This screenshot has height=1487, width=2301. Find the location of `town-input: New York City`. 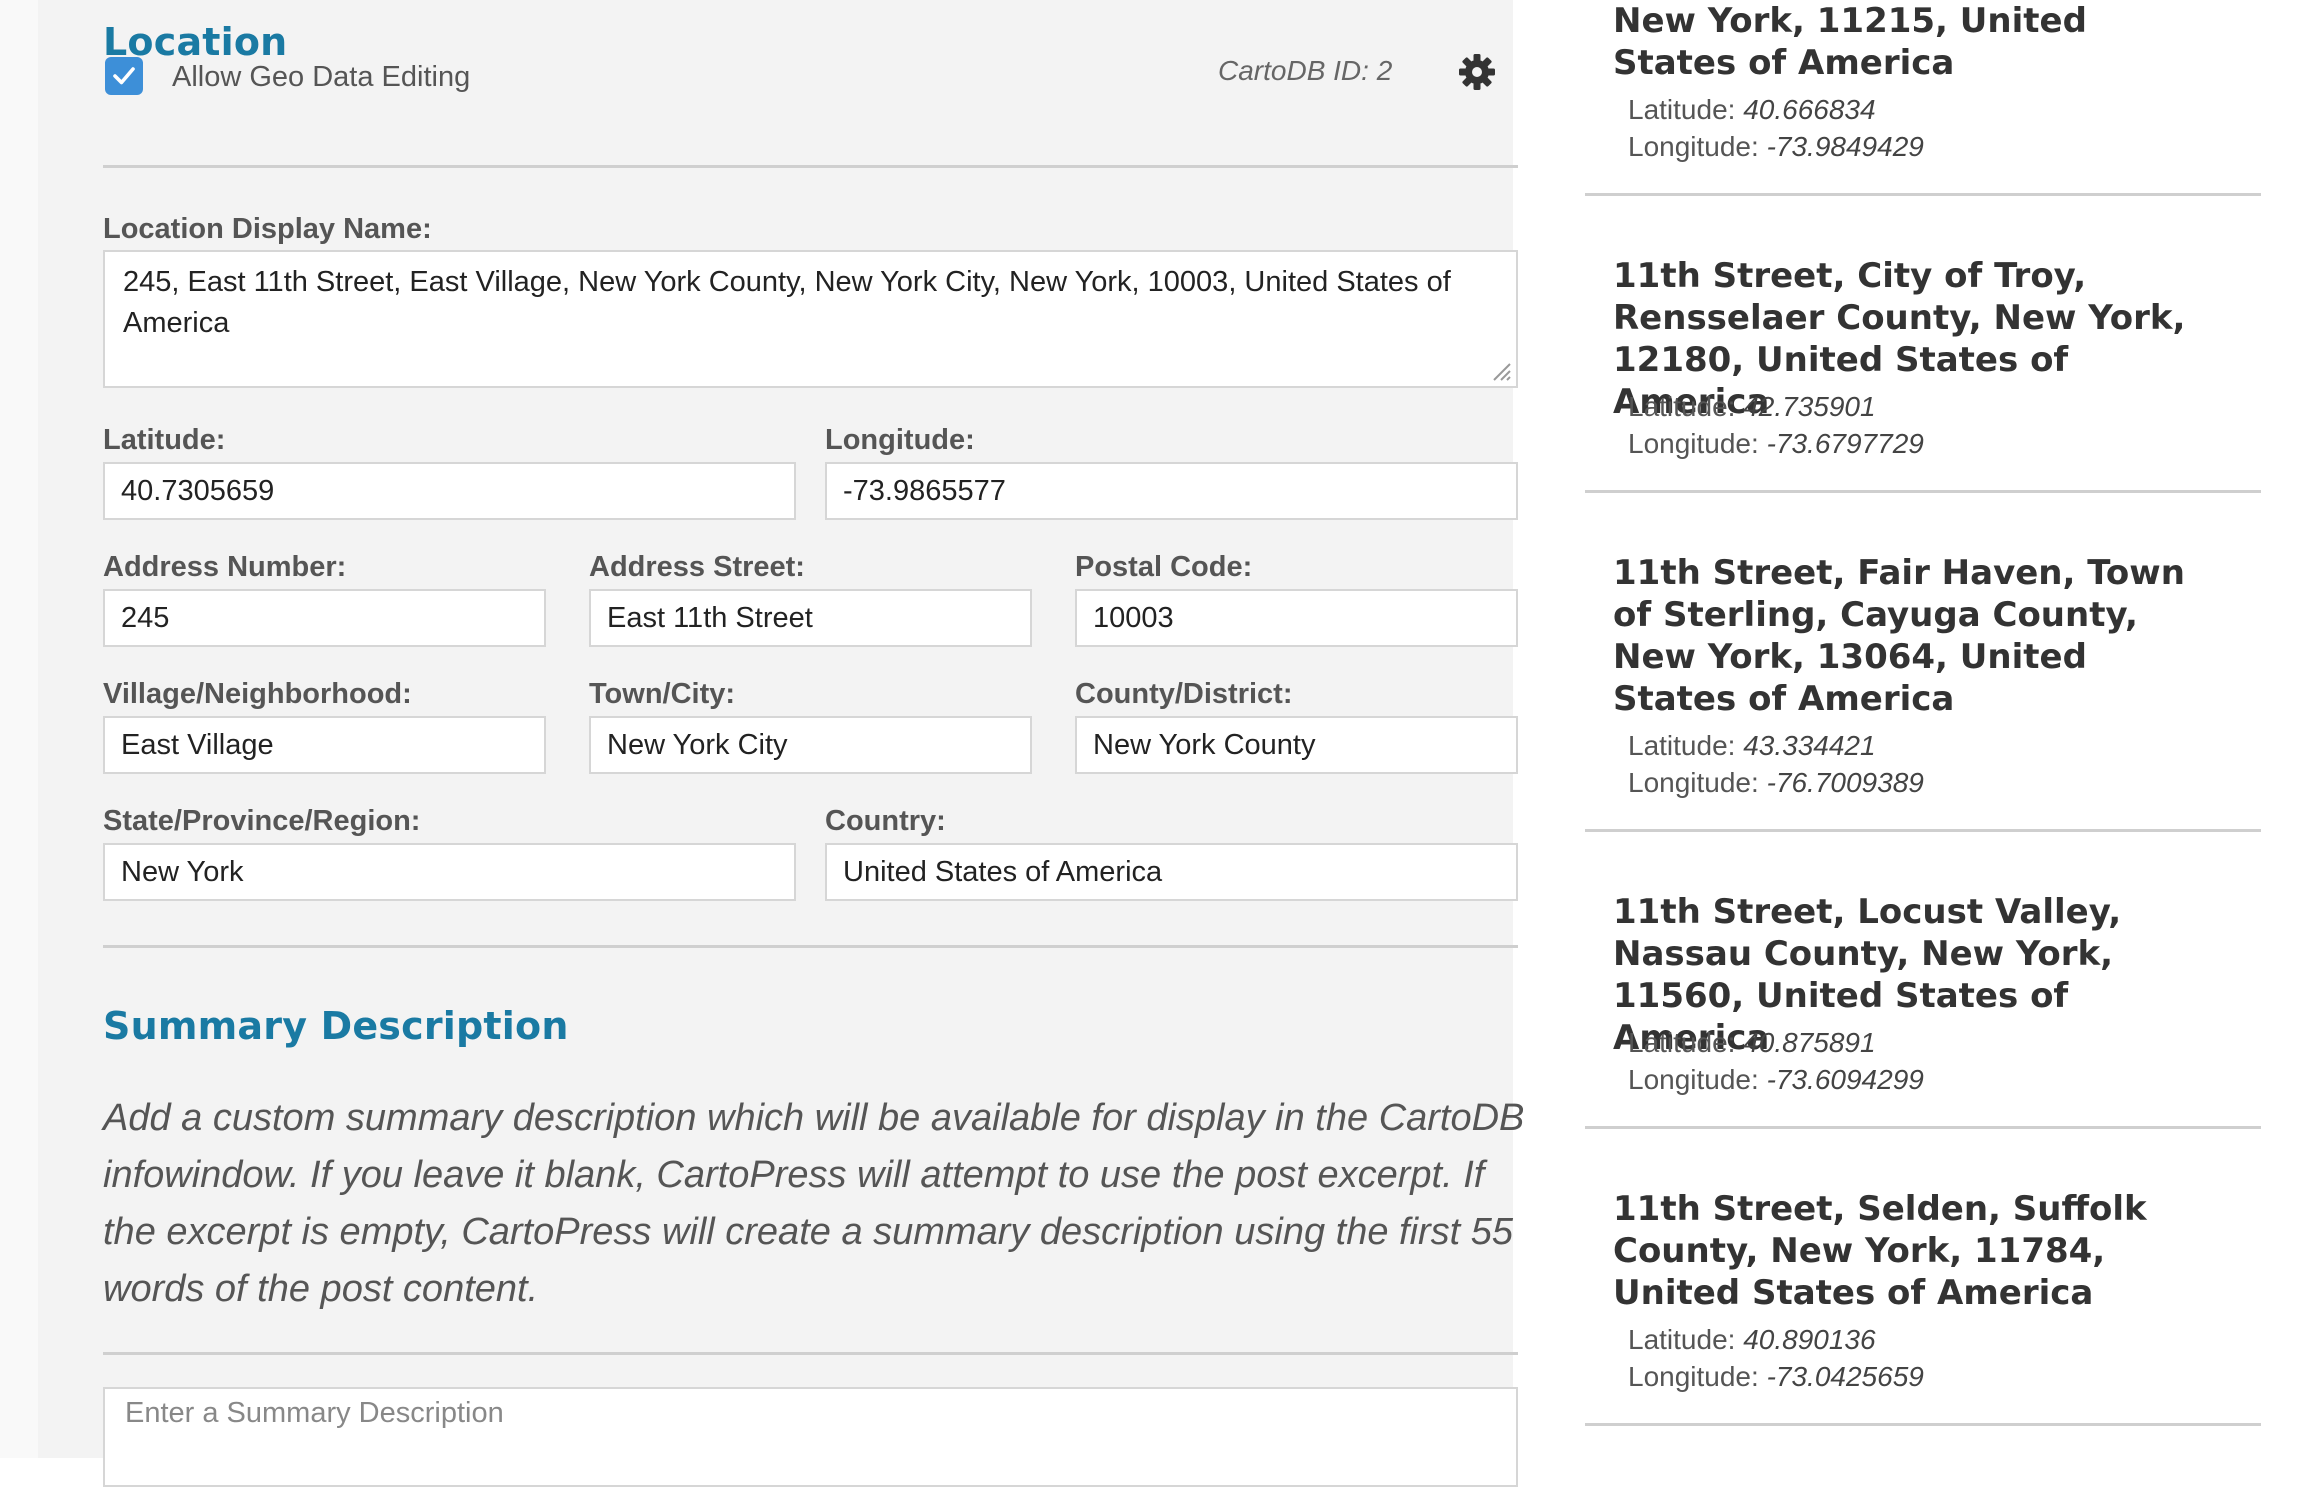

town-input: New York City is located at coordinates (810, 745).